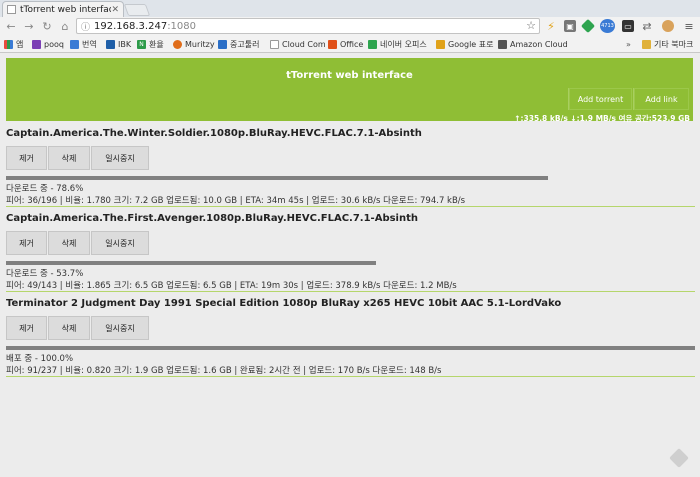 This screenshot has height=477, width=700. I want to click on badge-extension-icon: 4713, so click(607, 26).